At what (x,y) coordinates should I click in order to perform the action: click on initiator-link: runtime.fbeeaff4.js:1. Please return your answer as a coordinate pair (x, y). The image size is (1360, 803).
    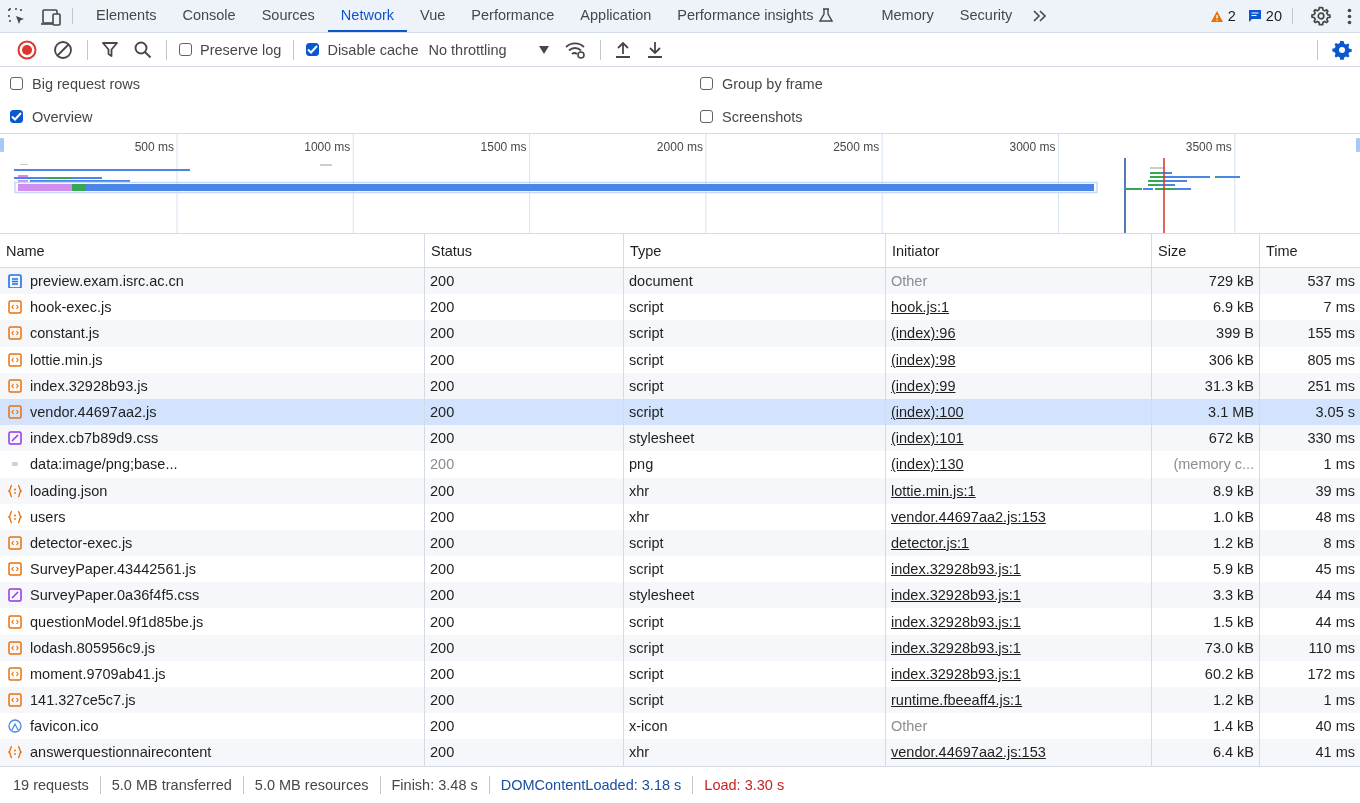
    Looking at the image, I should click on (957, 700).